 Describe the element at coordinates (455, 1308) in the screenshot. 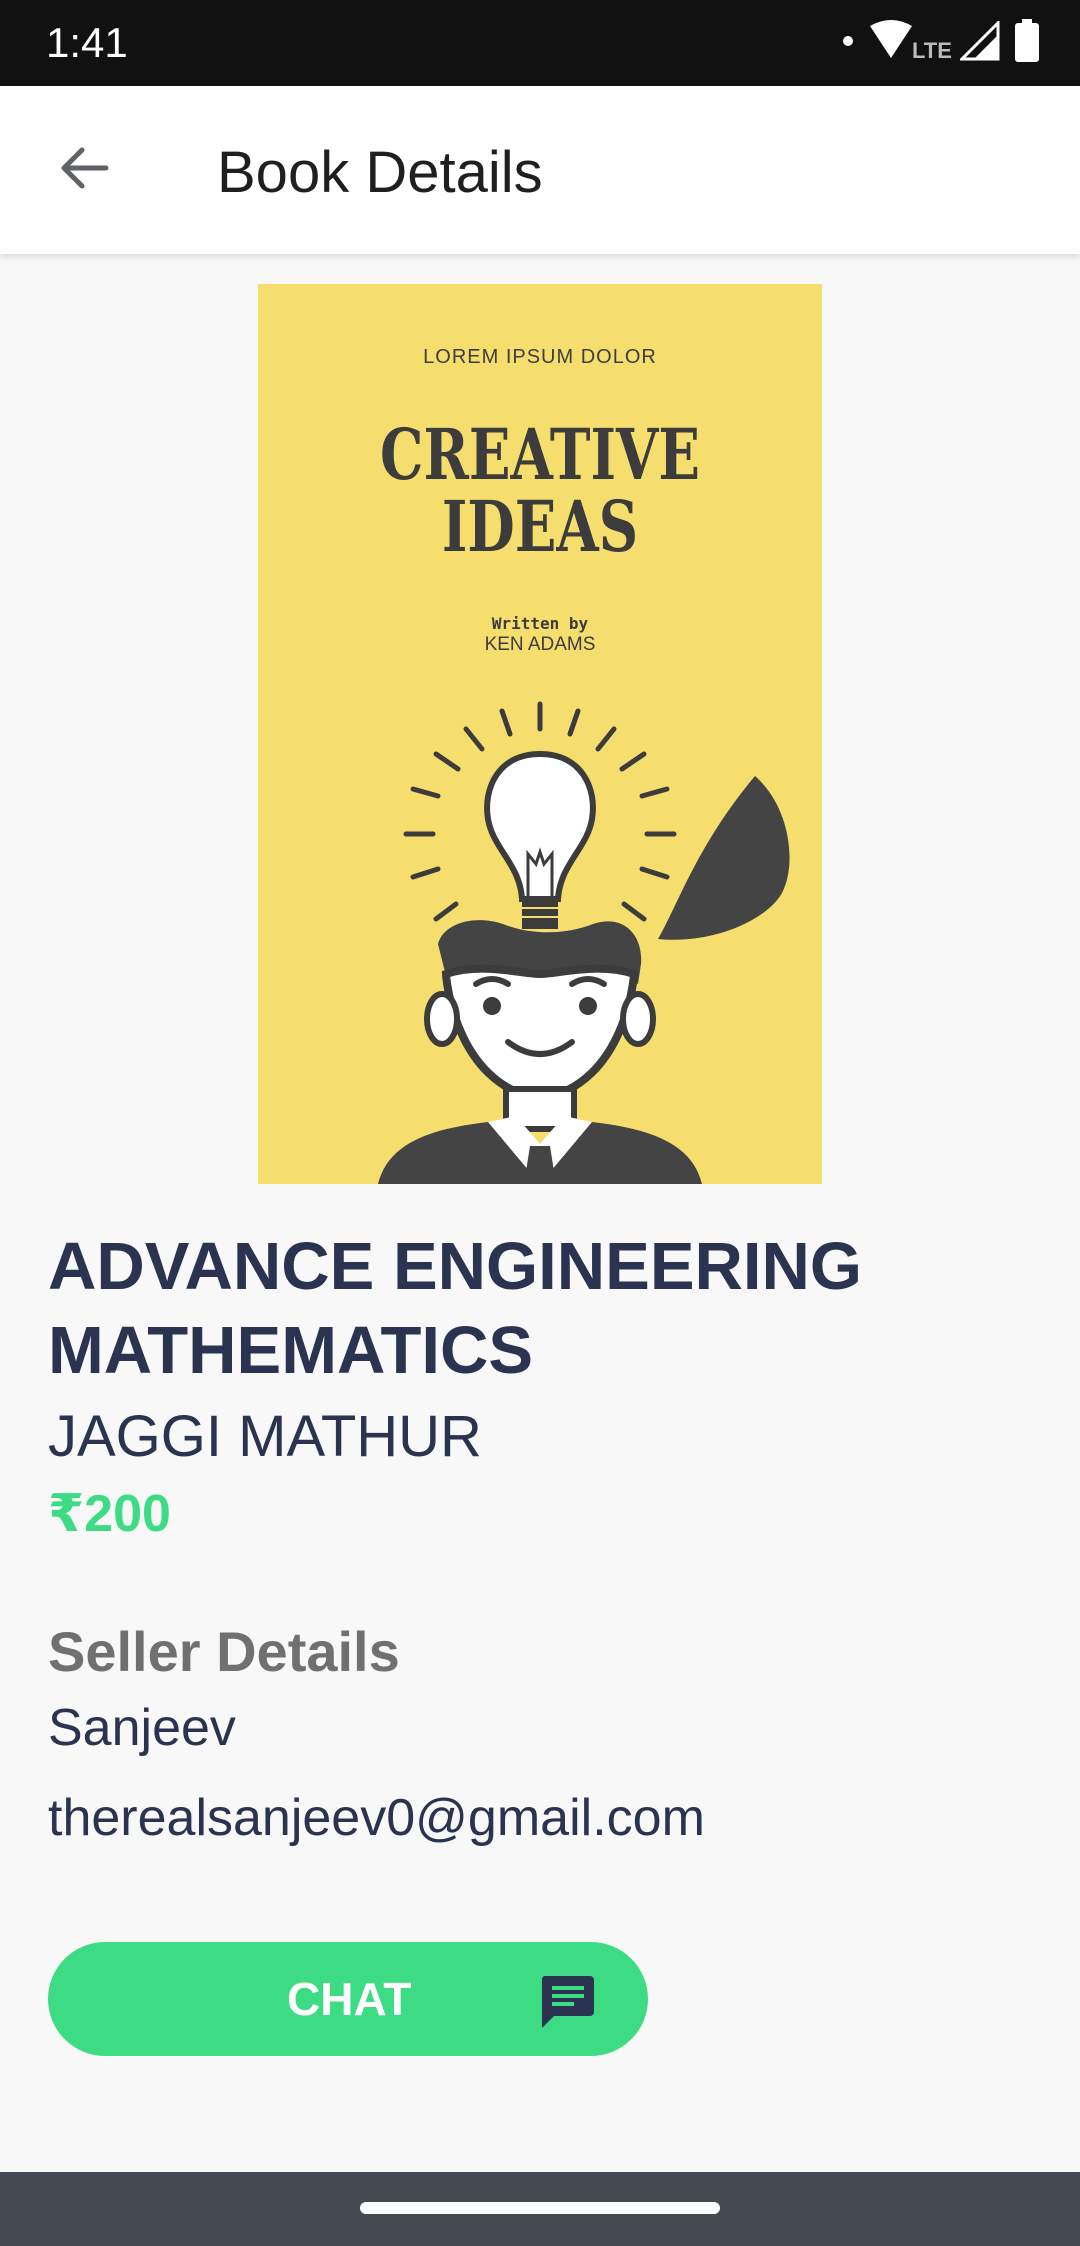

I see `book-title: ADVANCE ENGINEERING MATHEMATICS` at that location.